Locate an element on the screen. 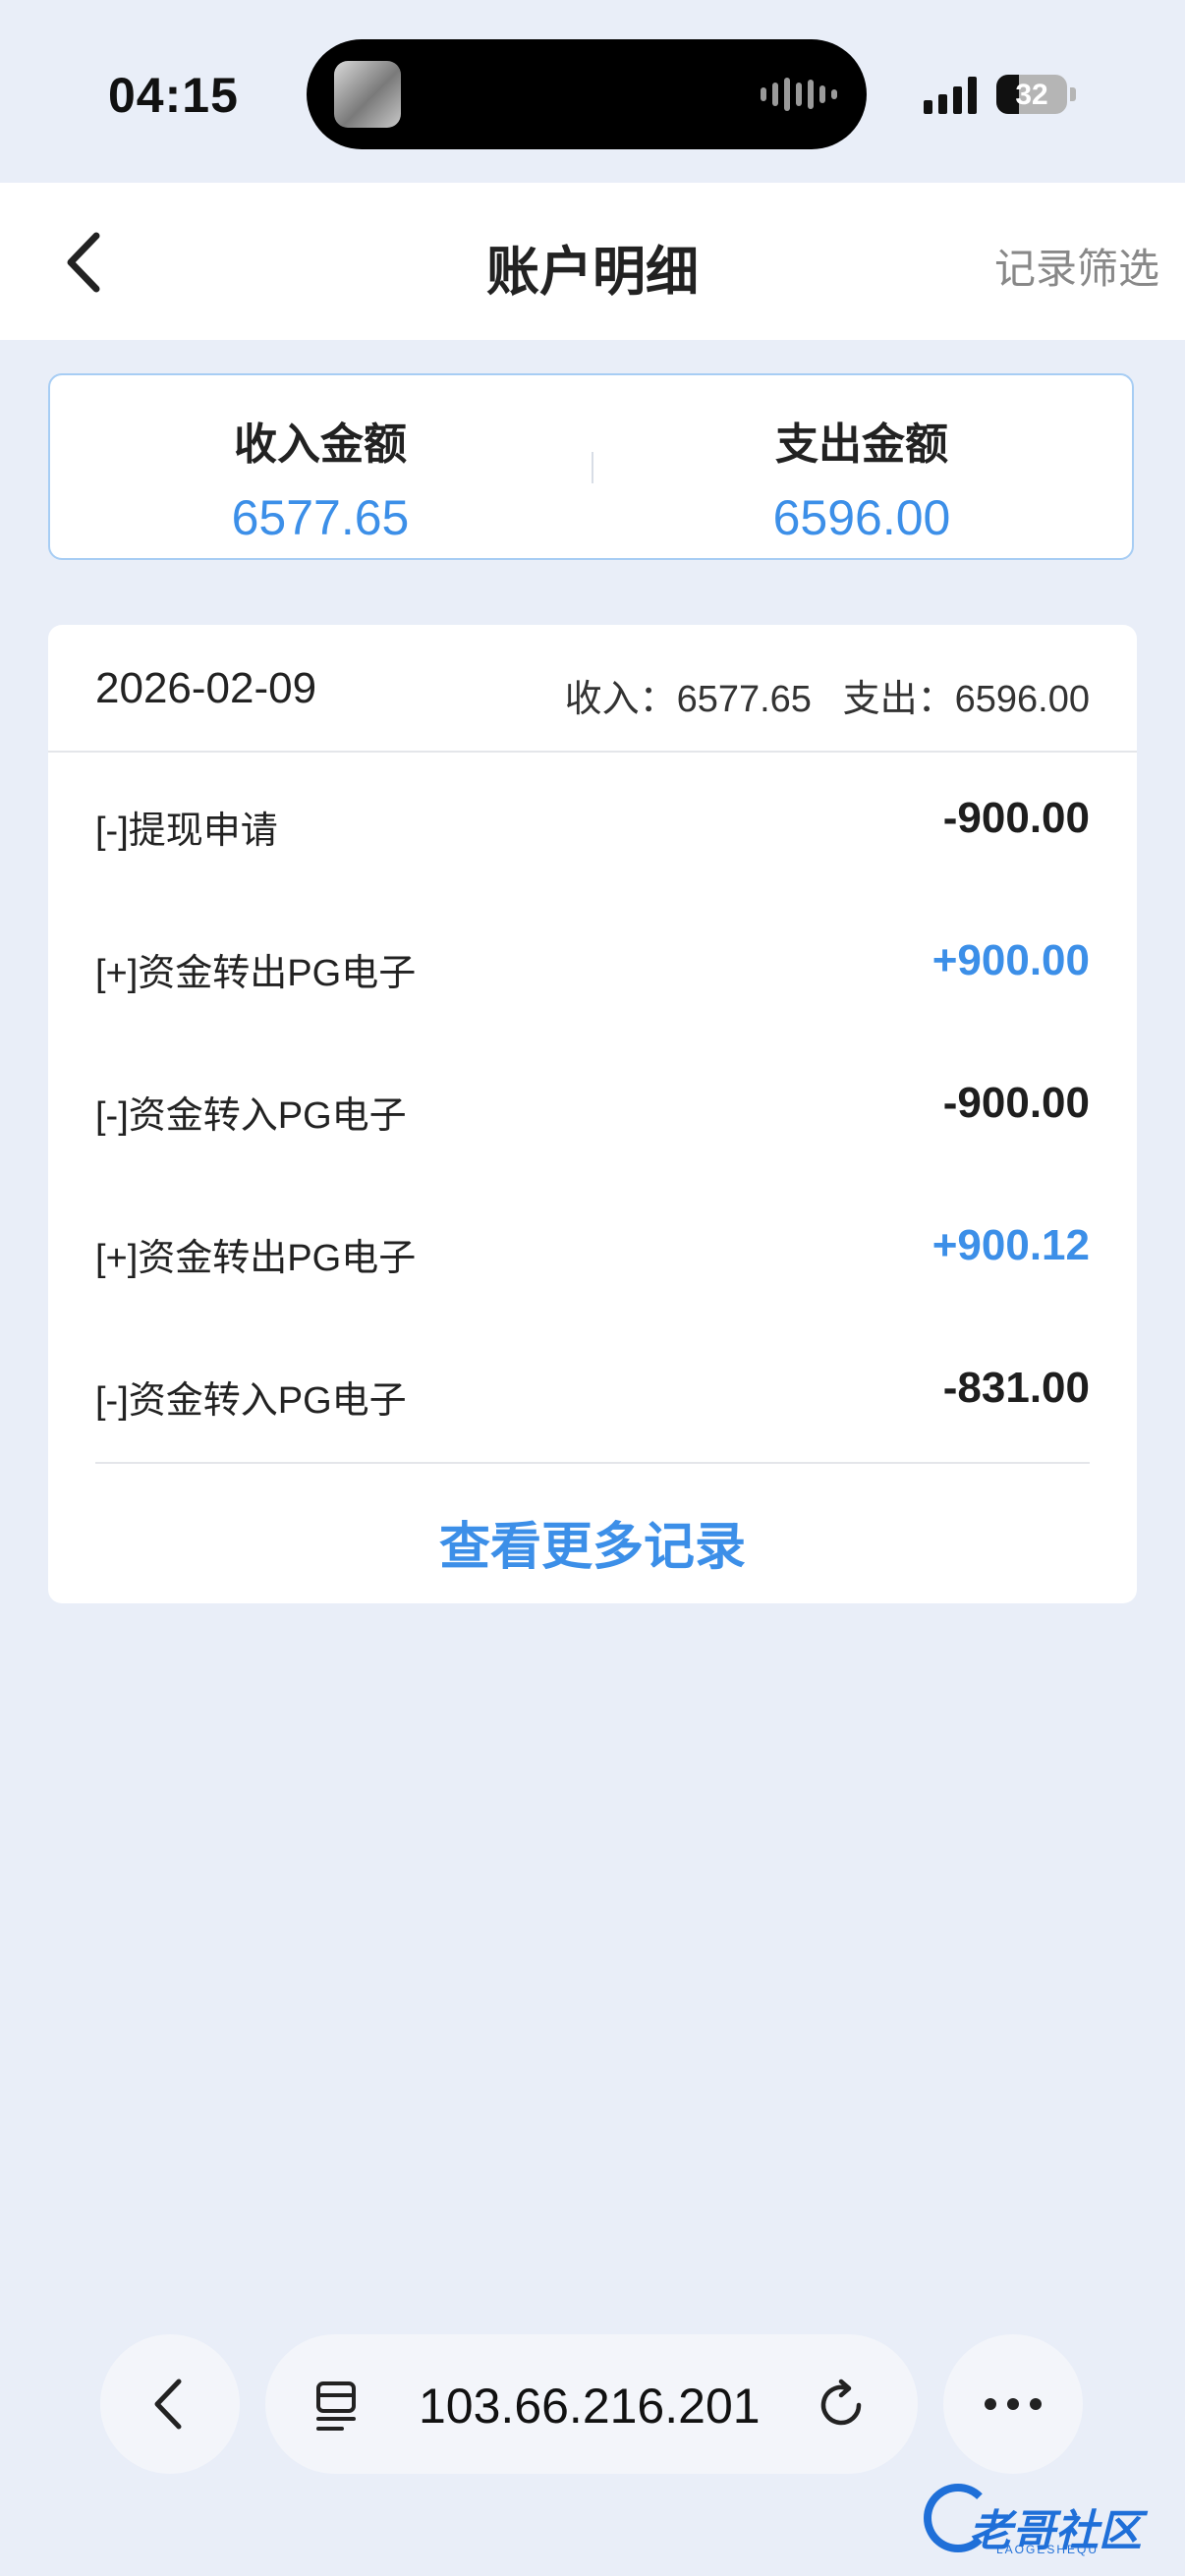  battery-icon: 32 is located at coordinates (1031, 94).